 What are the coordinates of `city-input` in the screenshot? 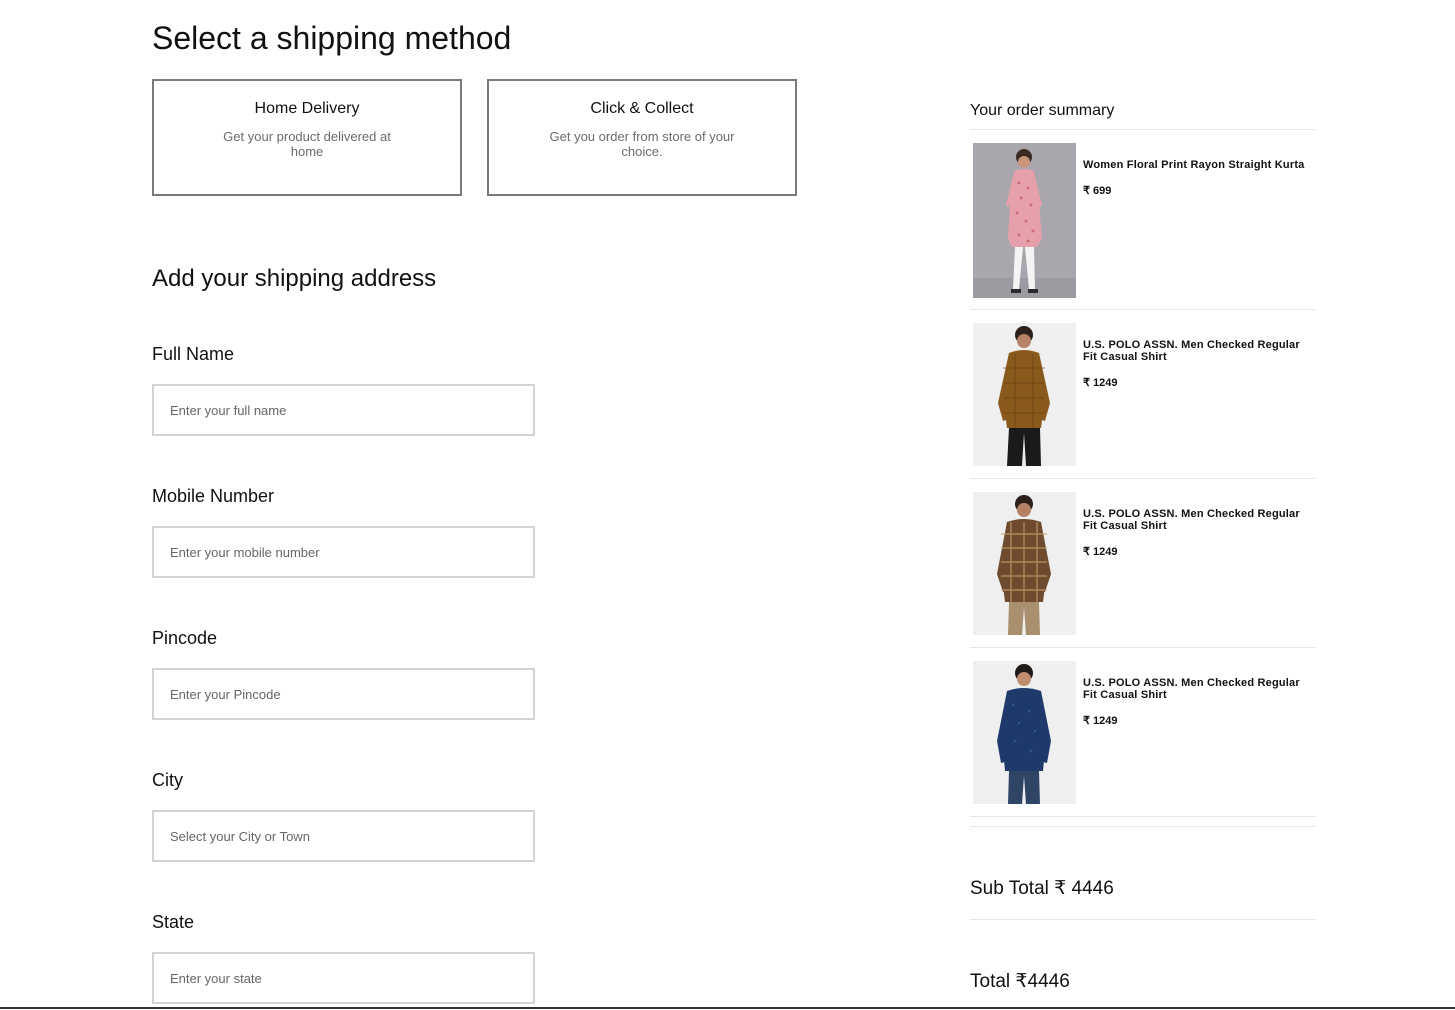 It's located at (343, 836).